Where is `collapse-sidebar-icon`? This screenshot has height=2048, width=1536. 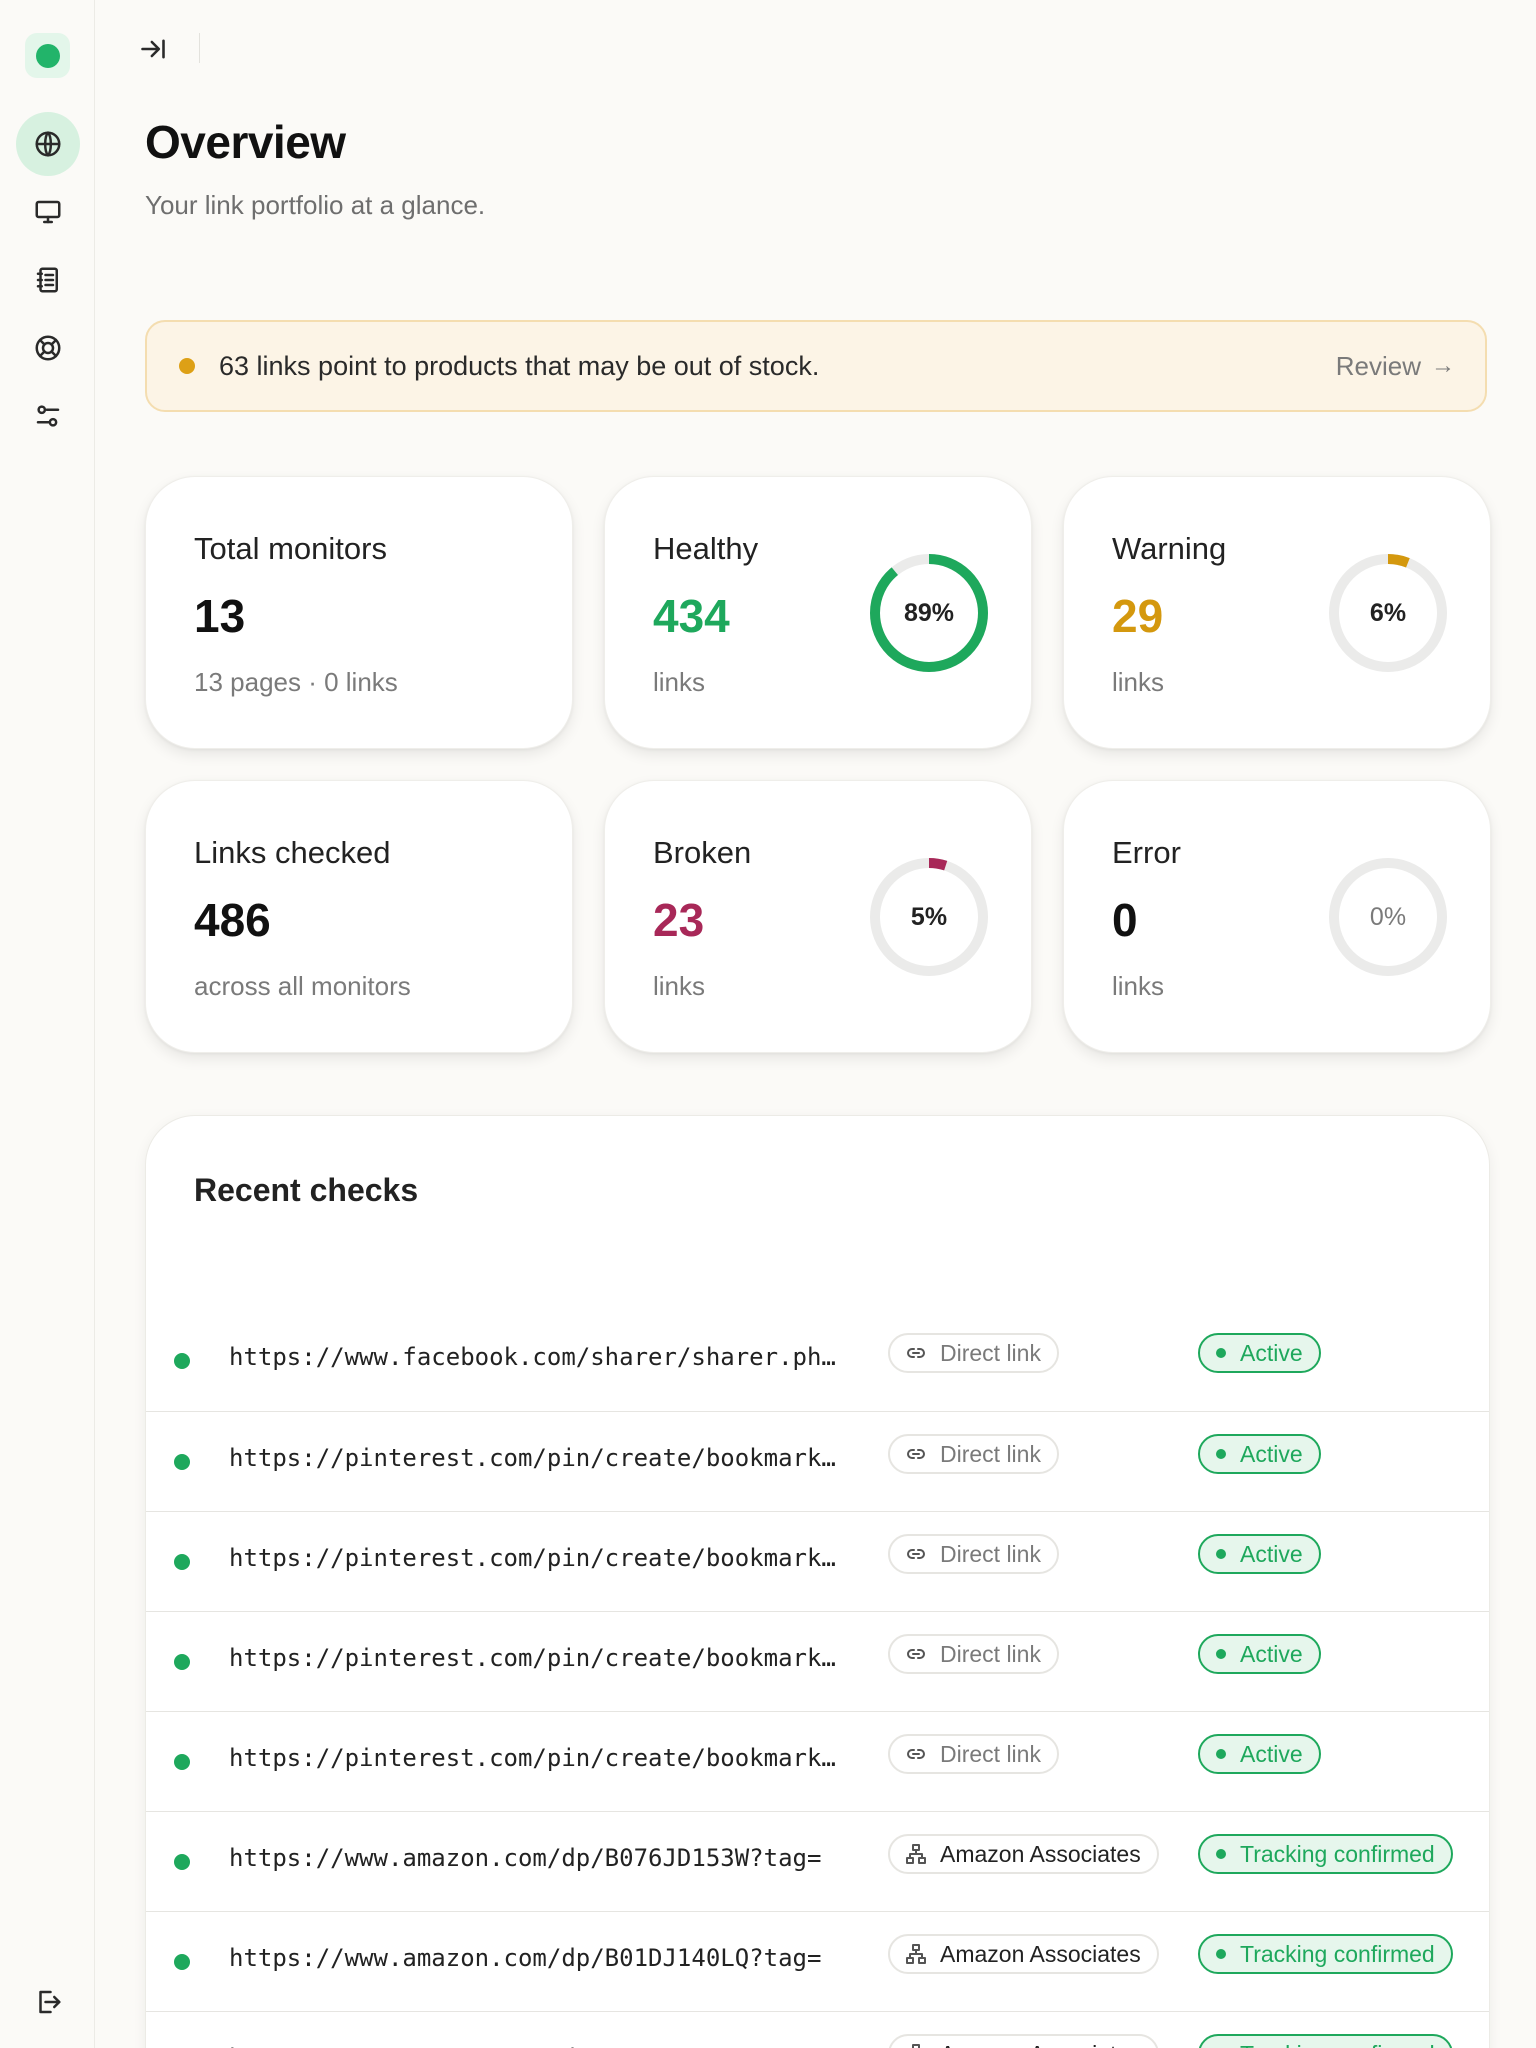
collapse-sidebar-icon is located at coordinates (153, 49).